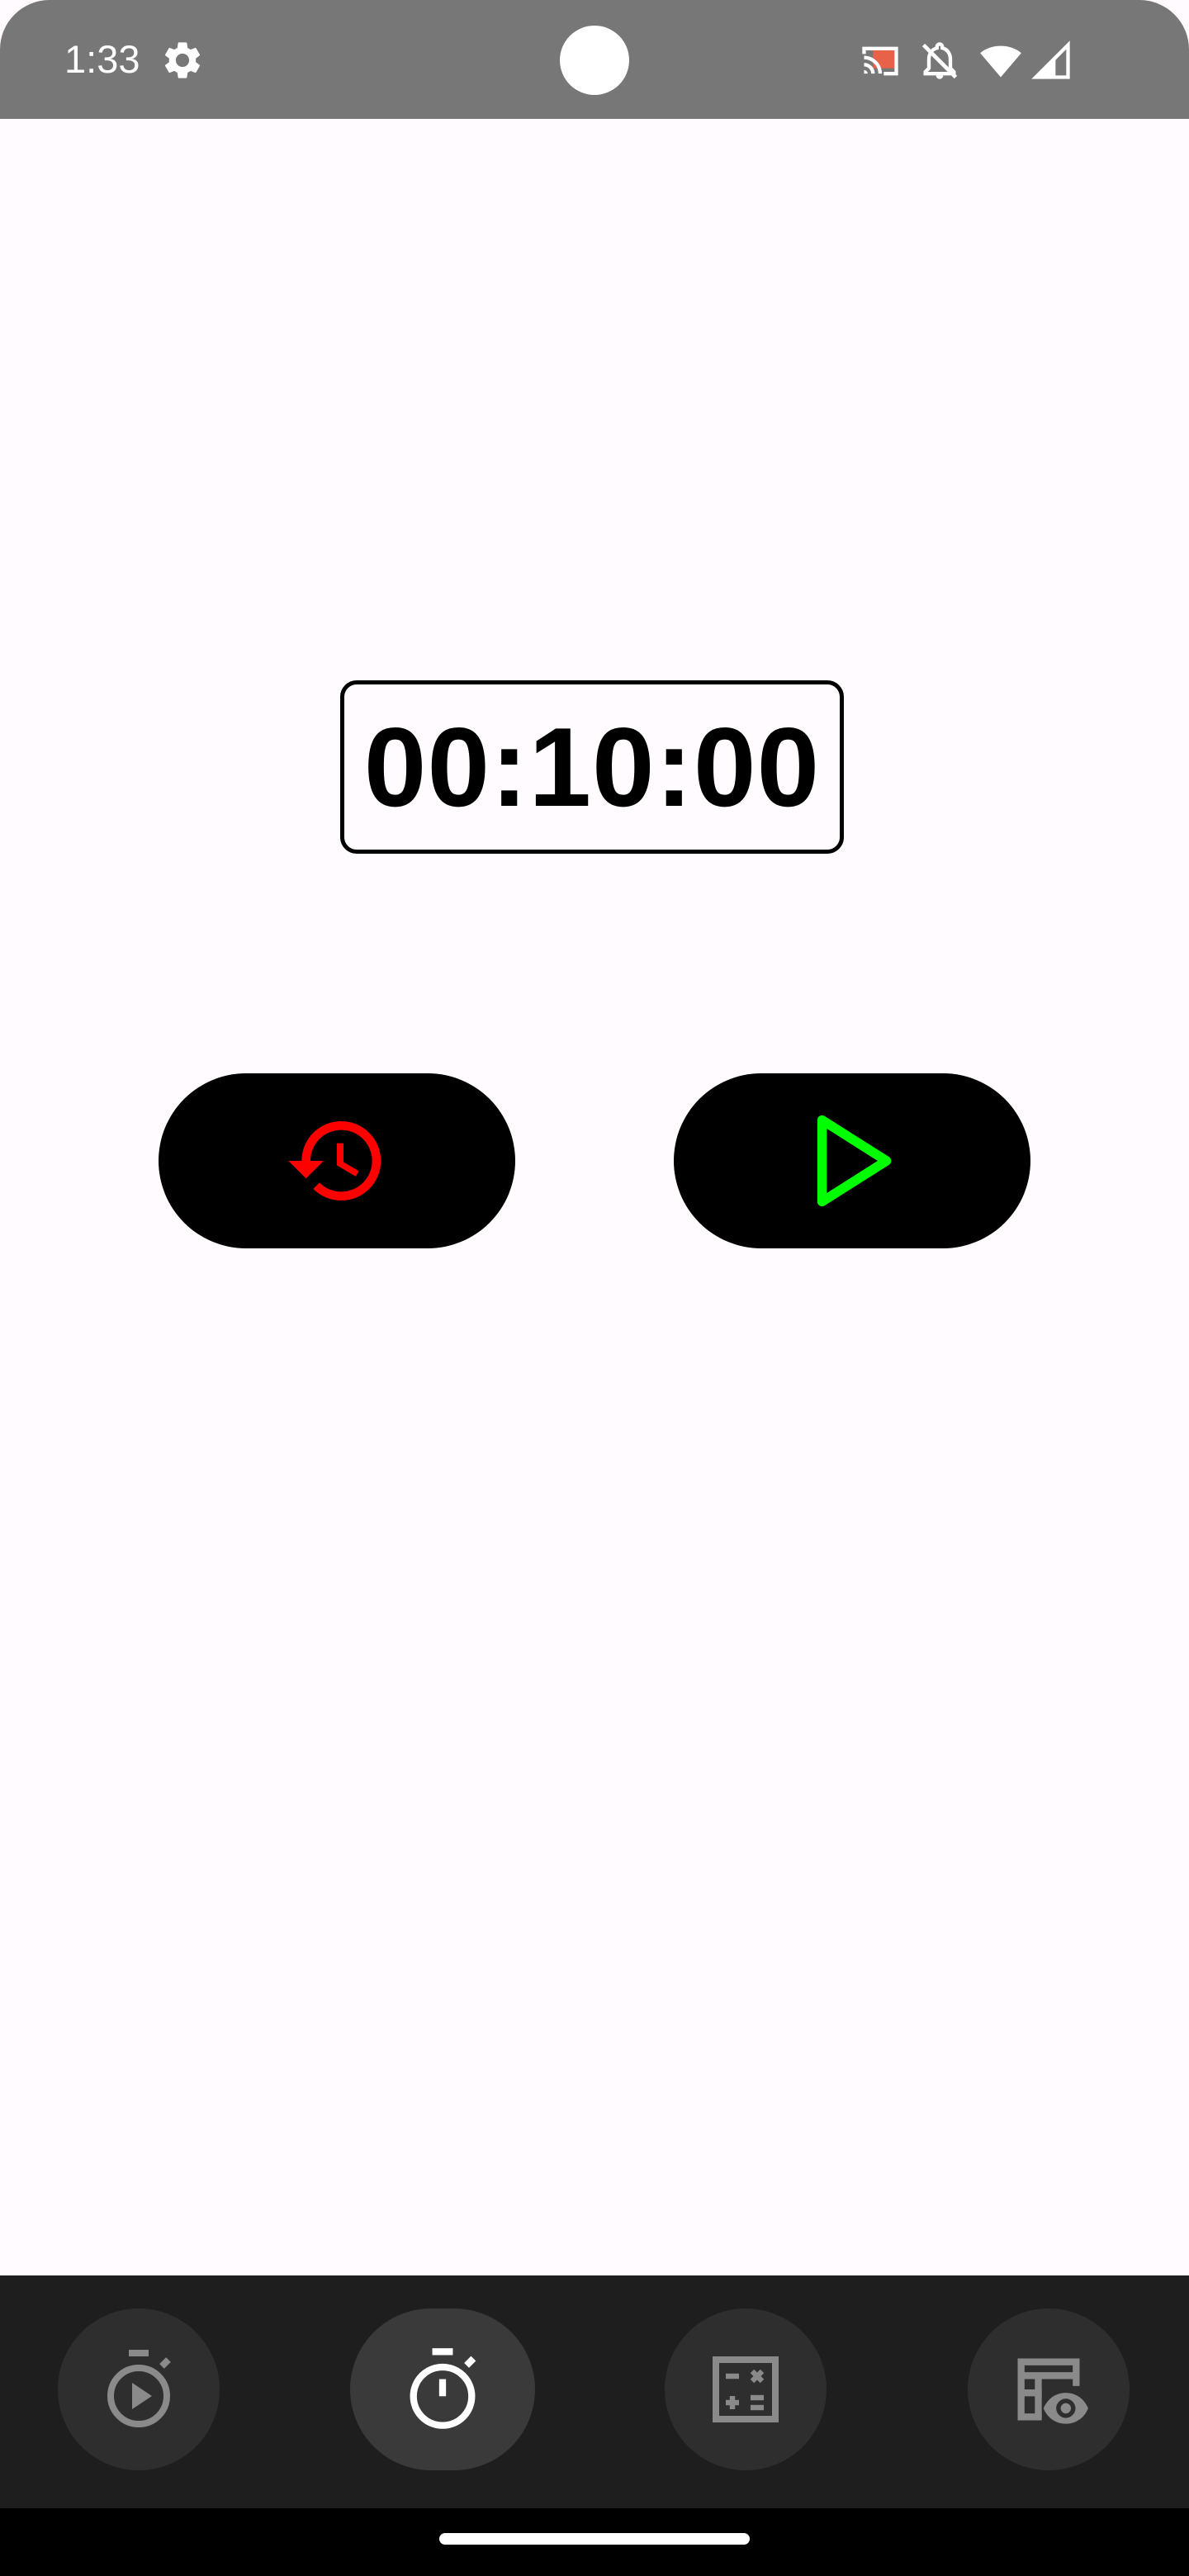 The height and width of the screenshot is (2576, 1189). I want to click on history-icon, so click(334, 1160).